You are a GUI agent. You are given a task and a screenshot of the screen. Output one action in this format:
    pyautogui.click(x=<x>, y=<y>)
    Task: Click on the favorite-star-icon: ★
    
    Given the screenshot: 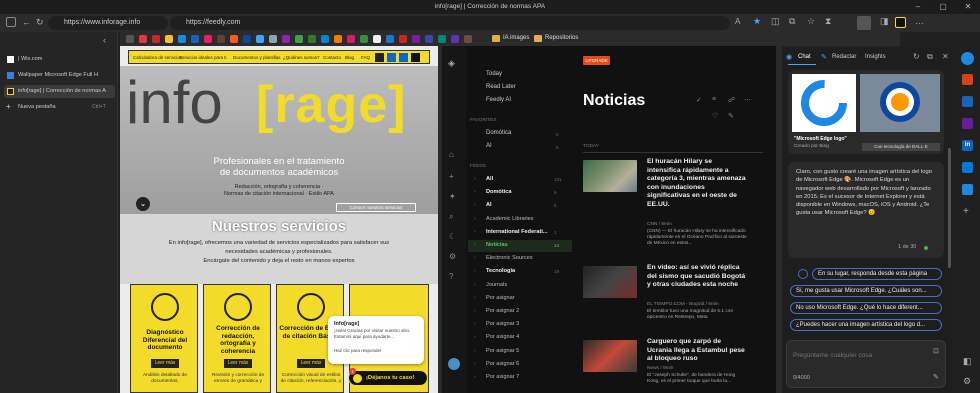 What is the action you would take?
    pyautogui.click(x=757, y=21)
    